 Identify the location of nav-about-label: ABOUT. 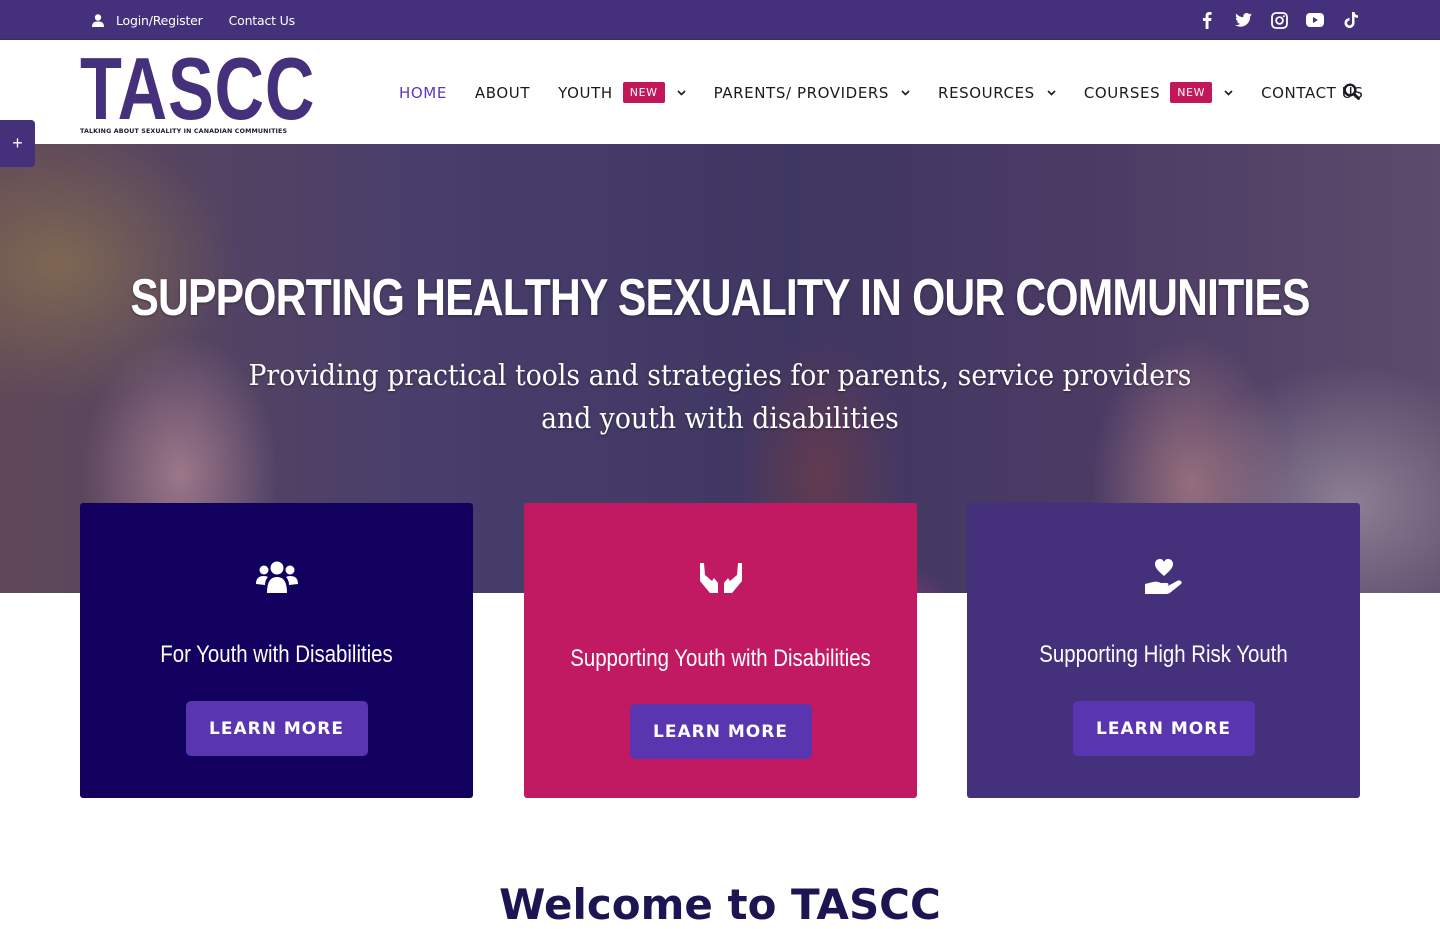
(502, 92).